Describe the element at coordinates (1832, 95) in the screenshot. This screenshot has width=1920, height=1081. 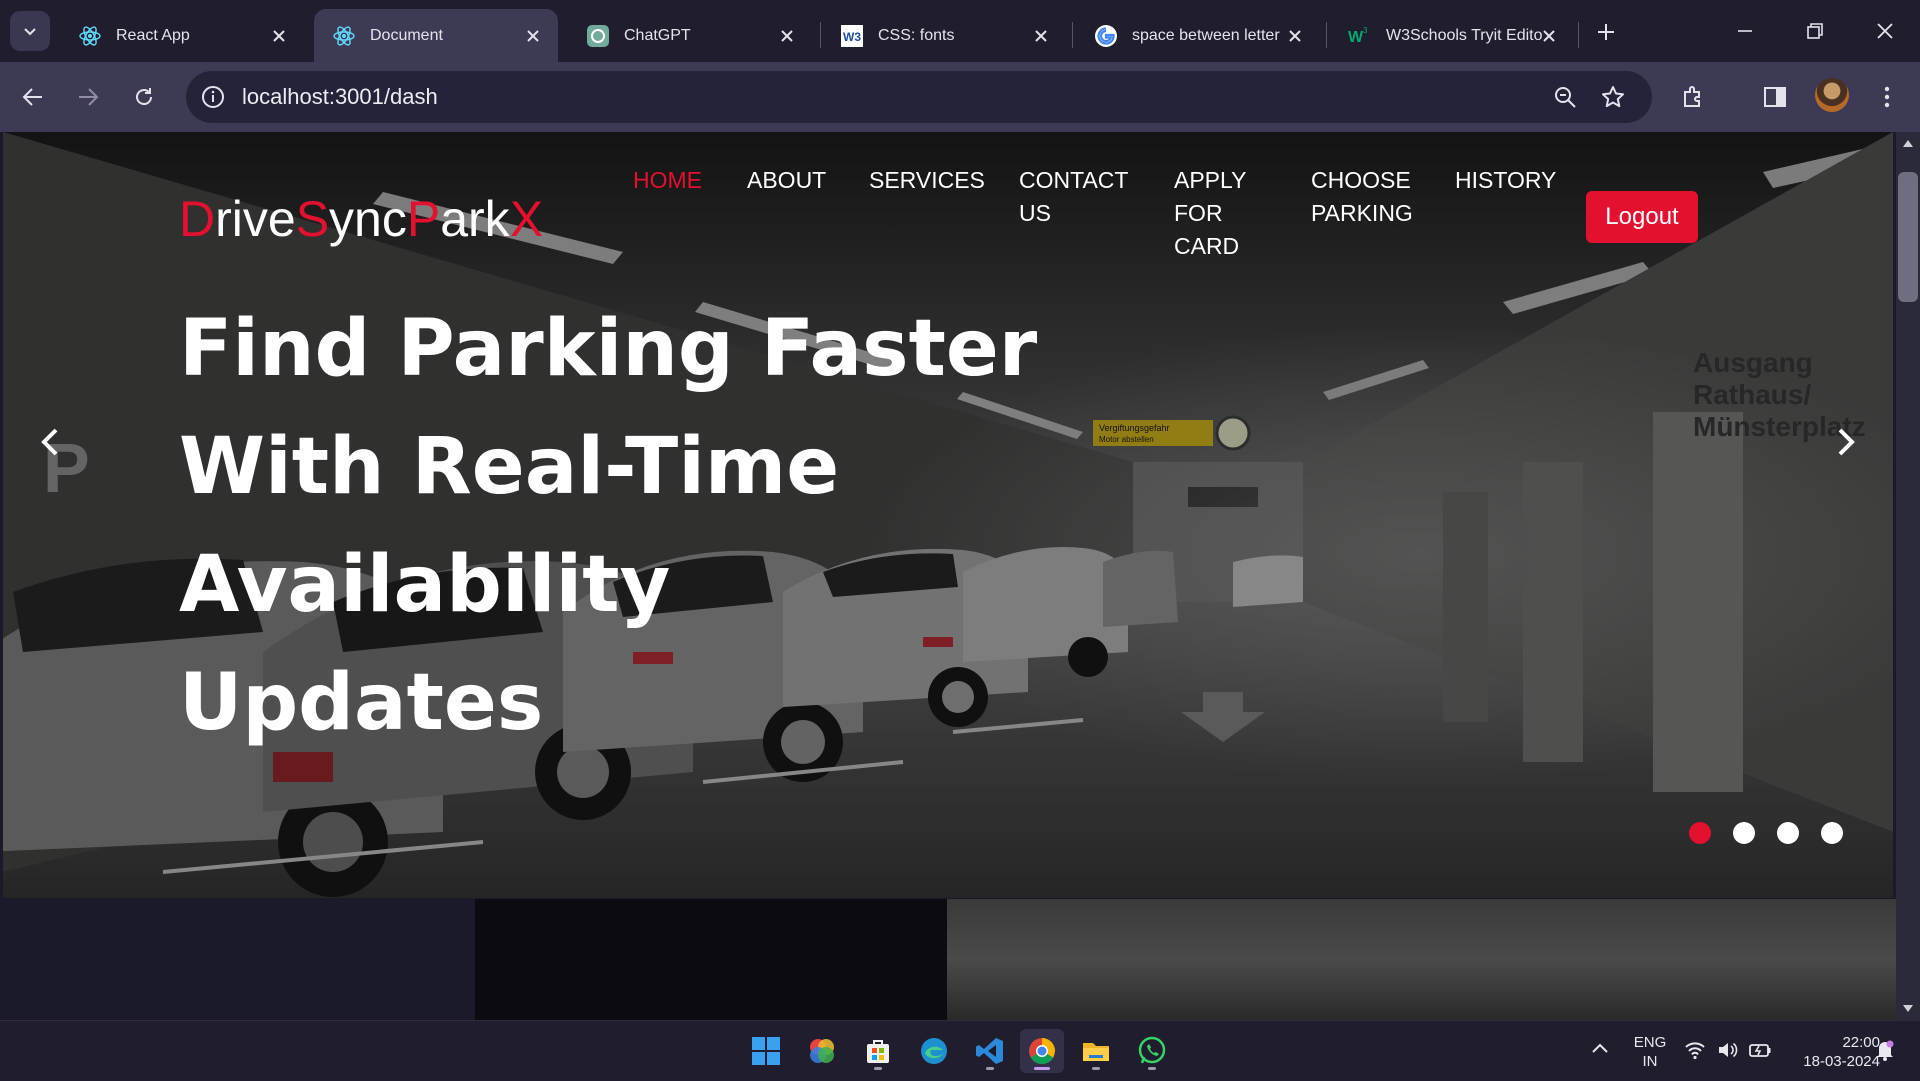
I see `profile-avatar` at that location.